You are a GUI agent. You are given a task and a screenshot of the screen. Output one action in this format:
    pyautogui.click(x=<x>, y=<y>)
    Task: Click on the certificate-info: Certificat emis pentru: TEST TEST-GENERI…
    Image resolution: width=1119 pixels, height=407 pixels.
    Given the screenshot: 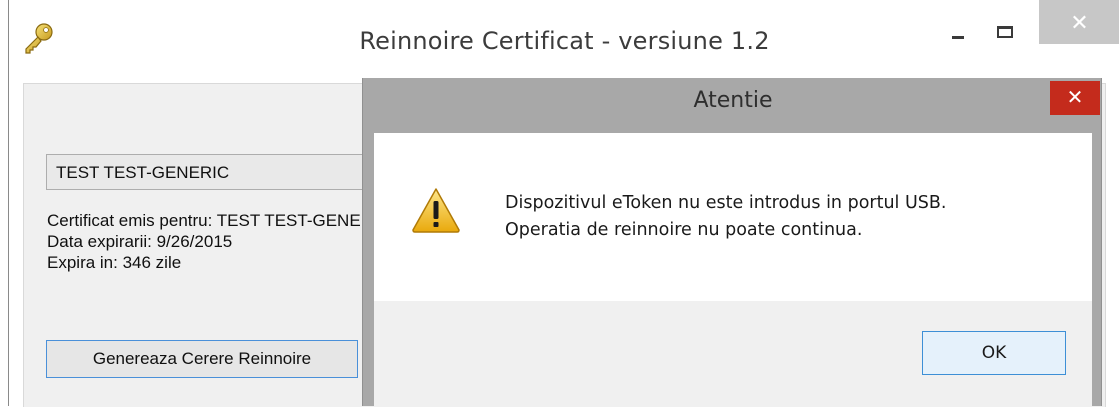 What is the action you would take?
    pyautogui.click(x=212, y=241)
    